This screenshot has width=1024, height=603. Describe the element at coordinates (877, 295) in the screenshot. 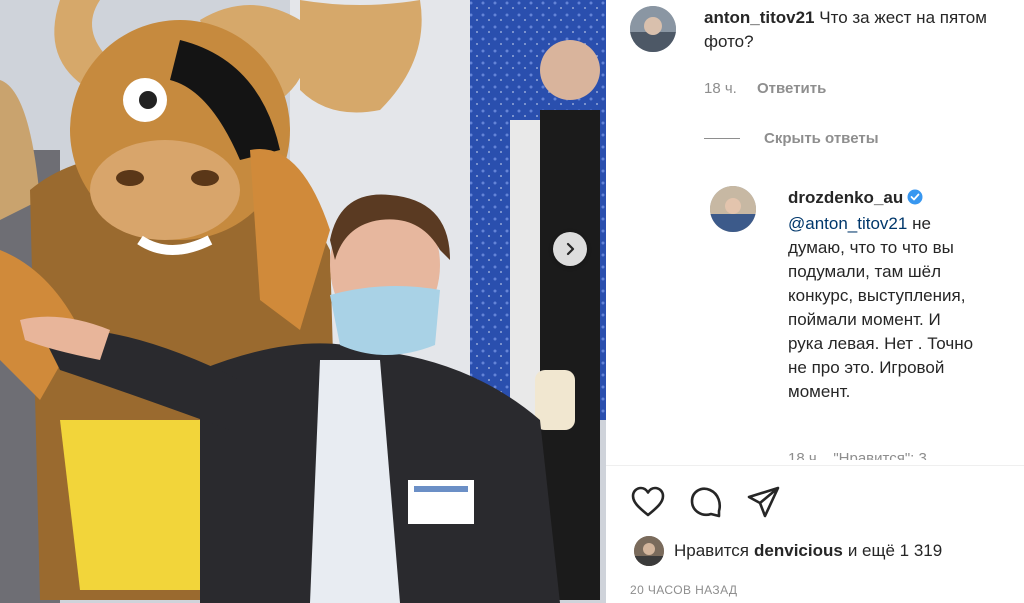

I see `reply-text-line: конкурс, выступления,` at that location.